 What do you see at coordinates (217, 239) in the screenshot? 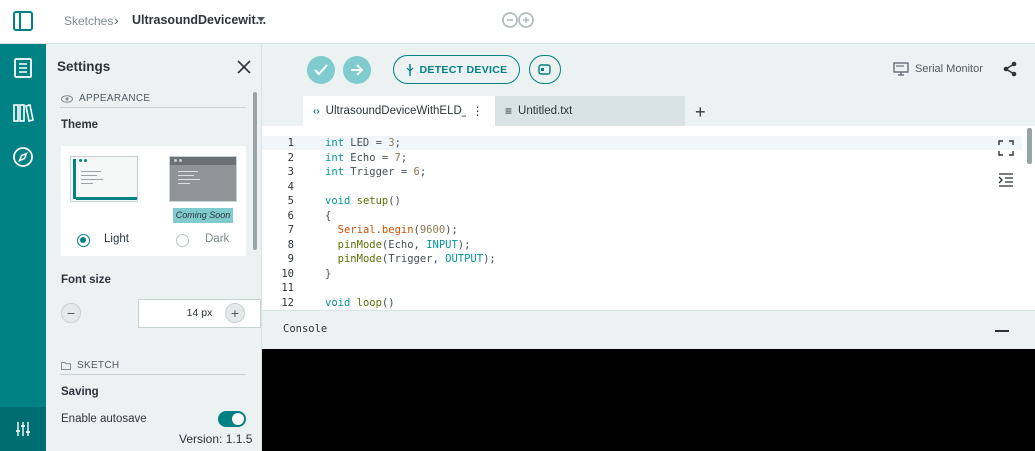
I see `dark-theme-label: Dark` at bounding box center [217, 239].